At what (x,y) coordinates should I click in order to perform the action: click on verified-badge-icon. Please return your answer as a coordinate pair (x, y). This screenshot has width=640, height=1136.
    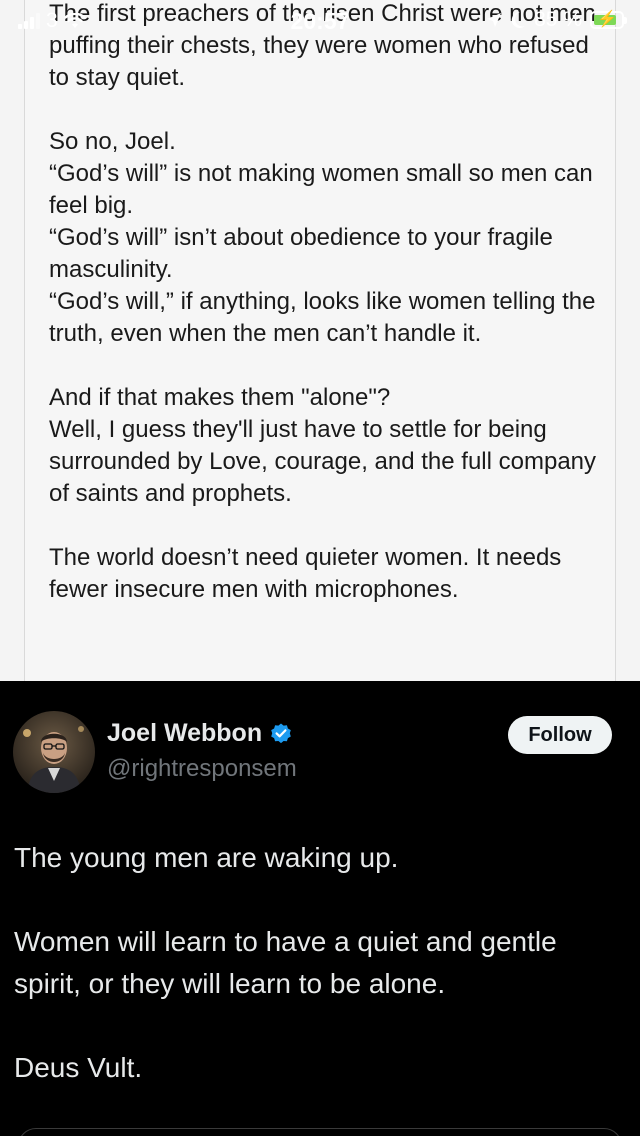
    Looking at the image, I should click on (281, 734).